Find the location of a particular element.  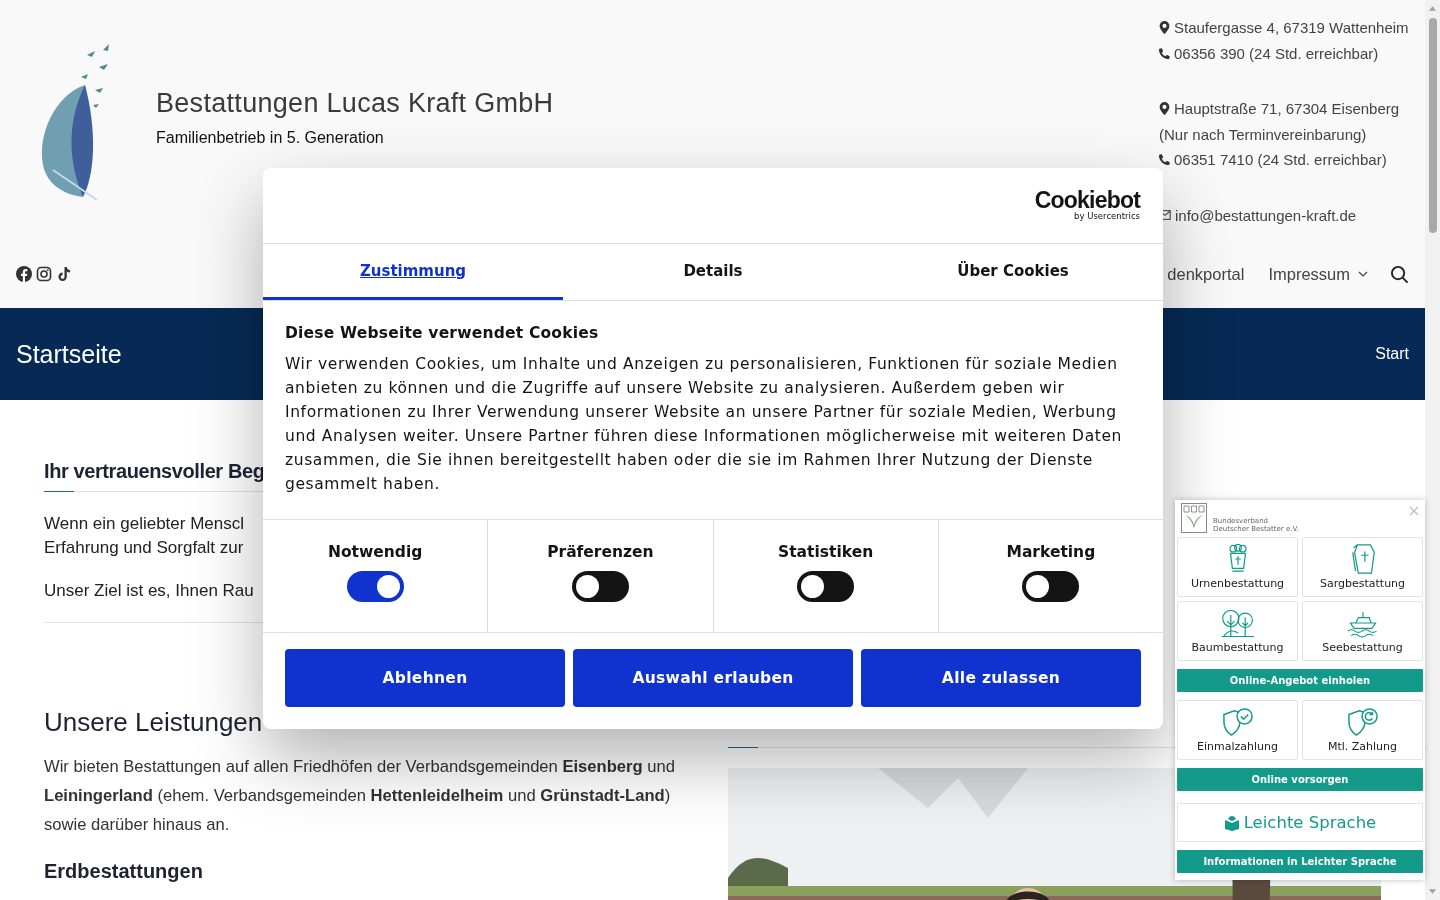

scrollbar-thumb is located at coordinates (1432, 125).